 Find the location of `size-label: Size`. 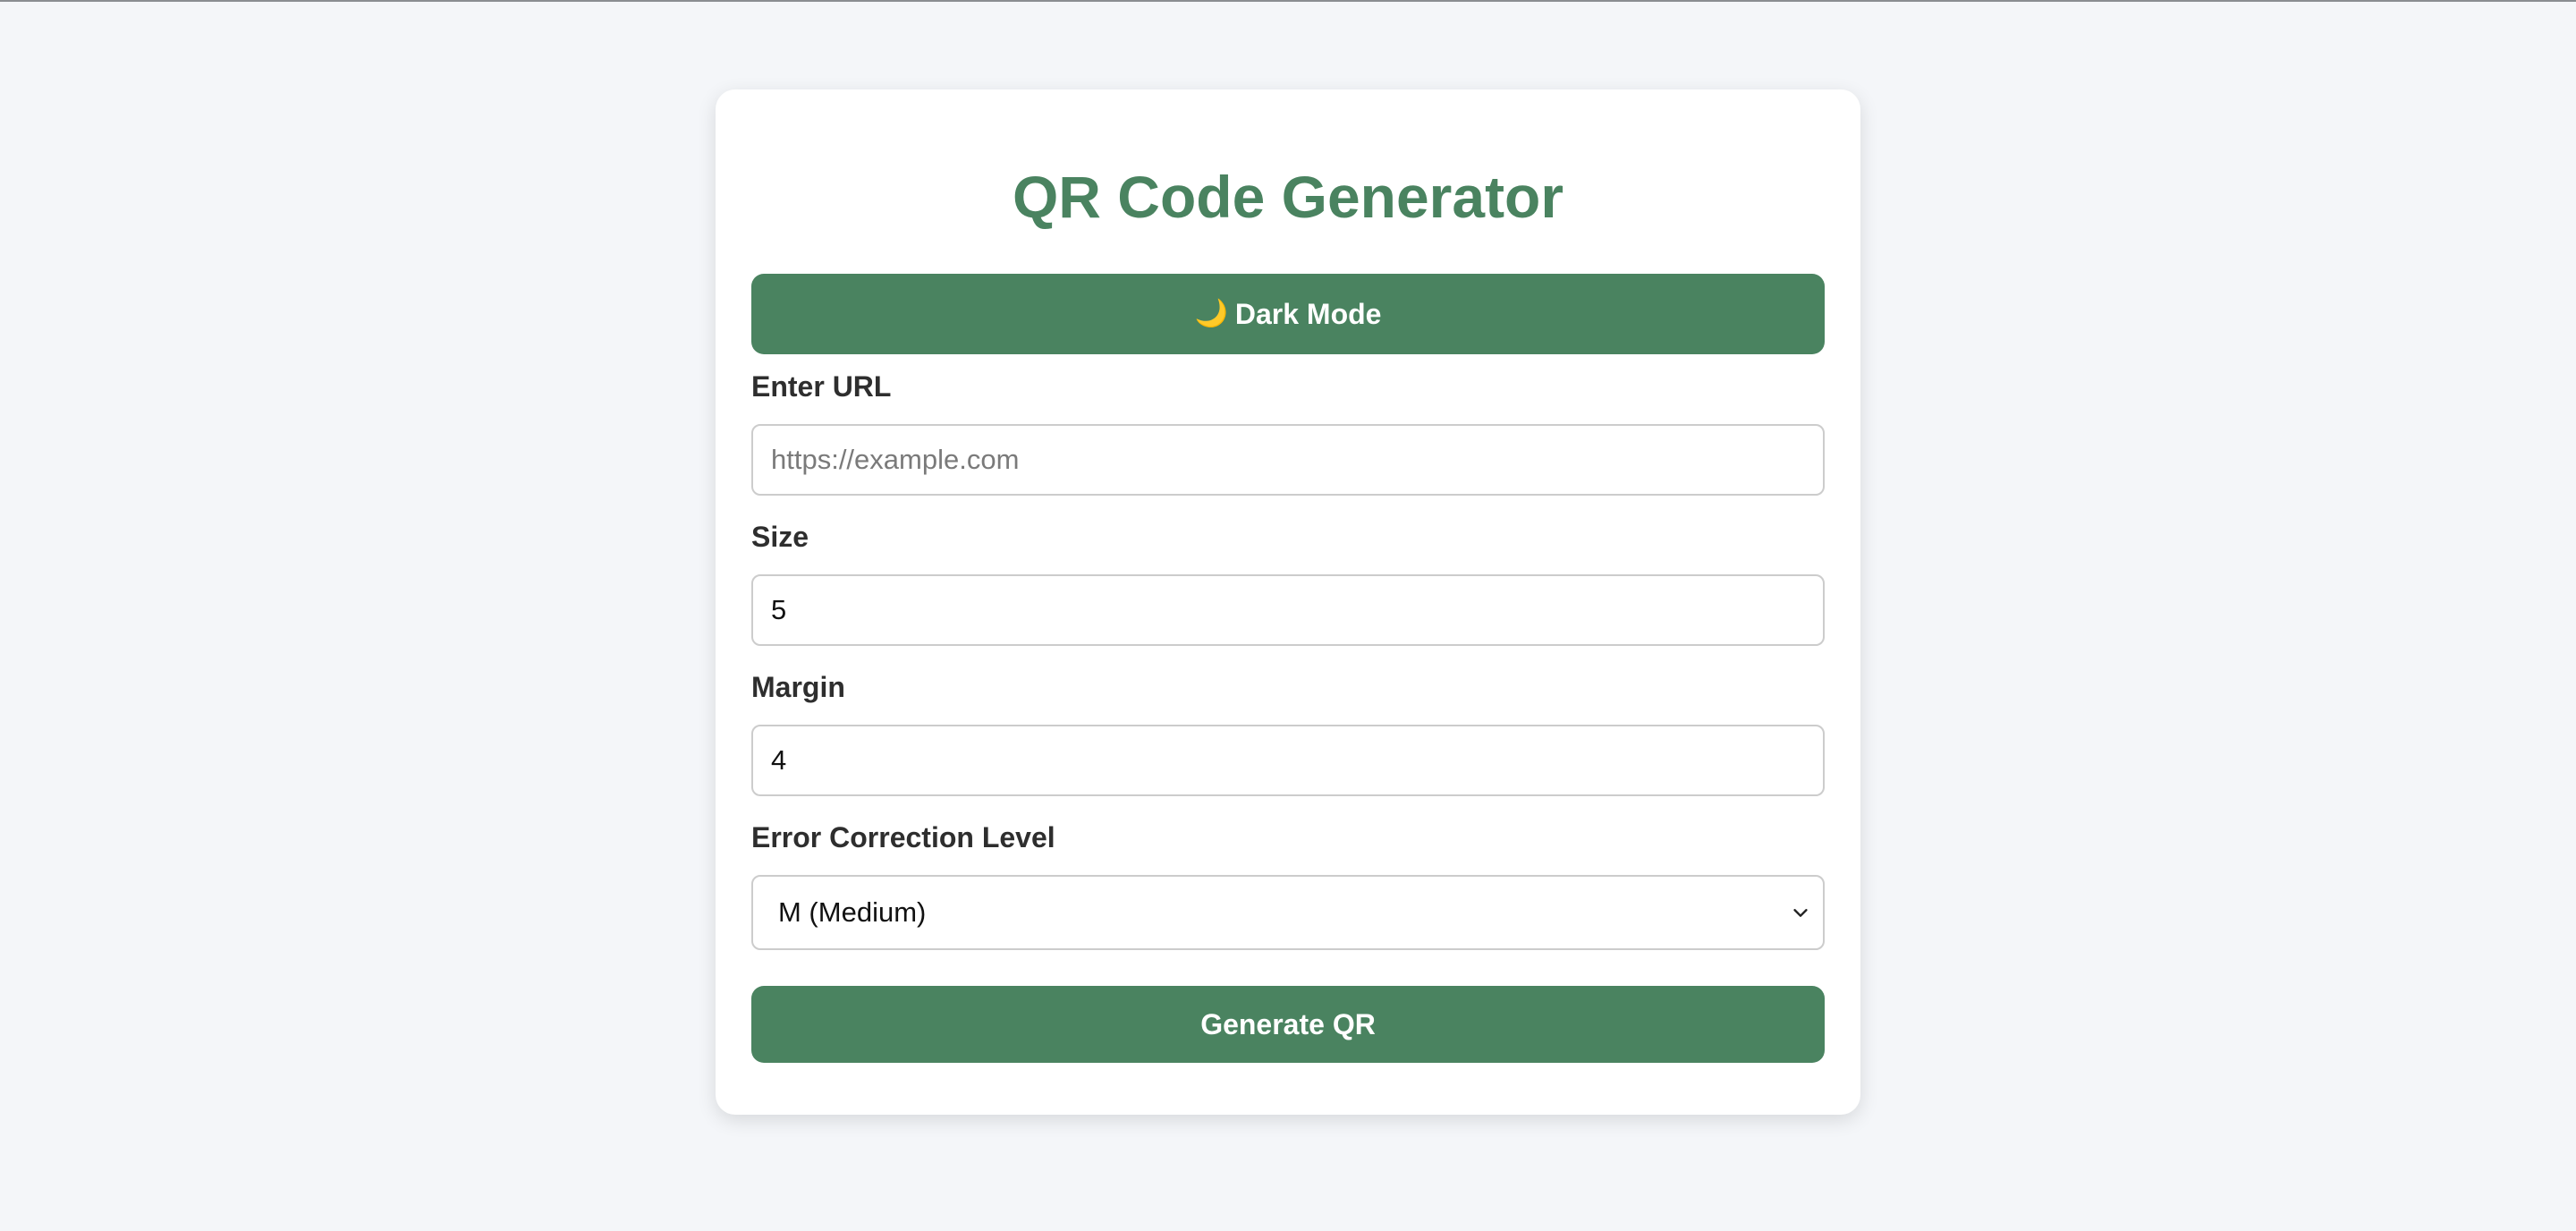

size-label: Size is located at coordinates (780, 537).